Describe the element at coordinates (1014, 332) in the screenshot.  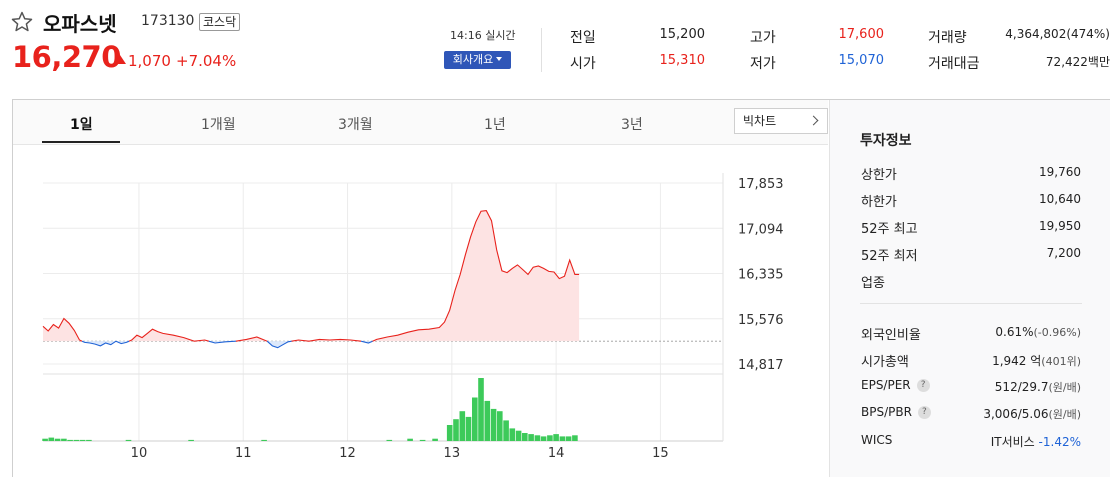
I see `foreign-ratio-value: 0.61%` at that location.